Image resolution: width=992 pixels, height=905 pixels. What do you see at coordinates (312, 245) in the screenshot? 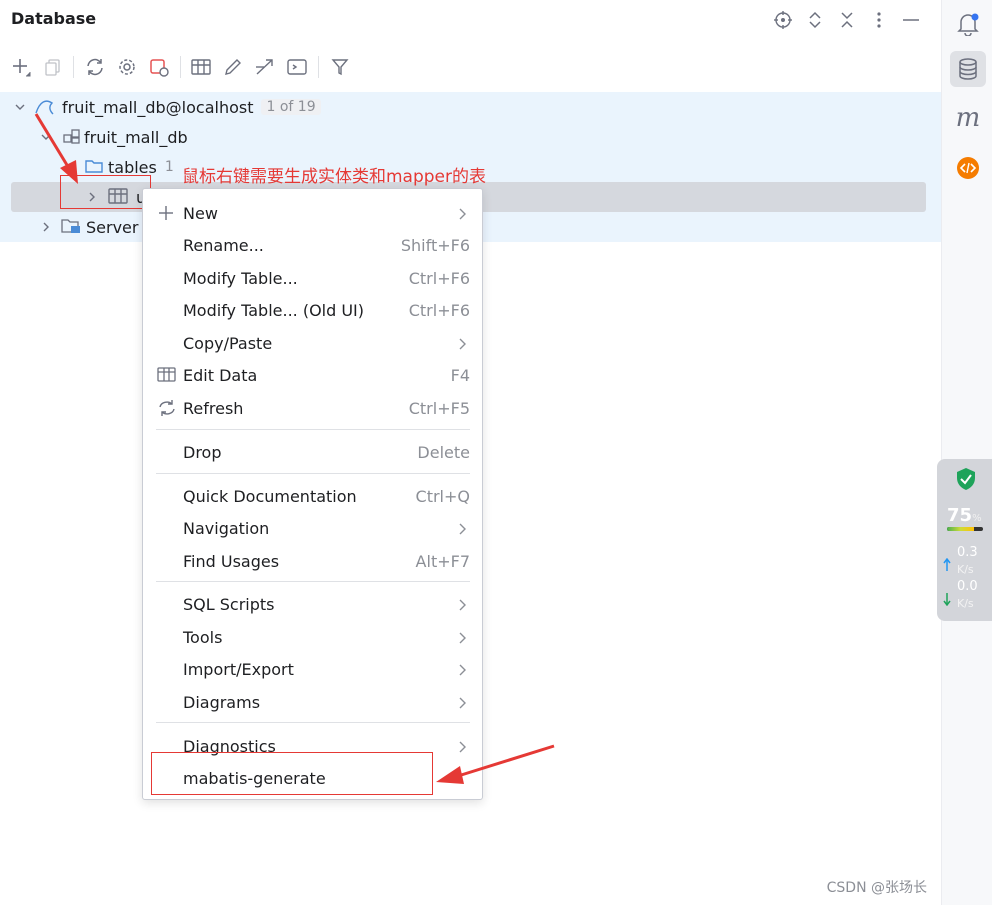
I see `menu-item-rename: Rename... Shift+F6` at bounding box center [312, 245].